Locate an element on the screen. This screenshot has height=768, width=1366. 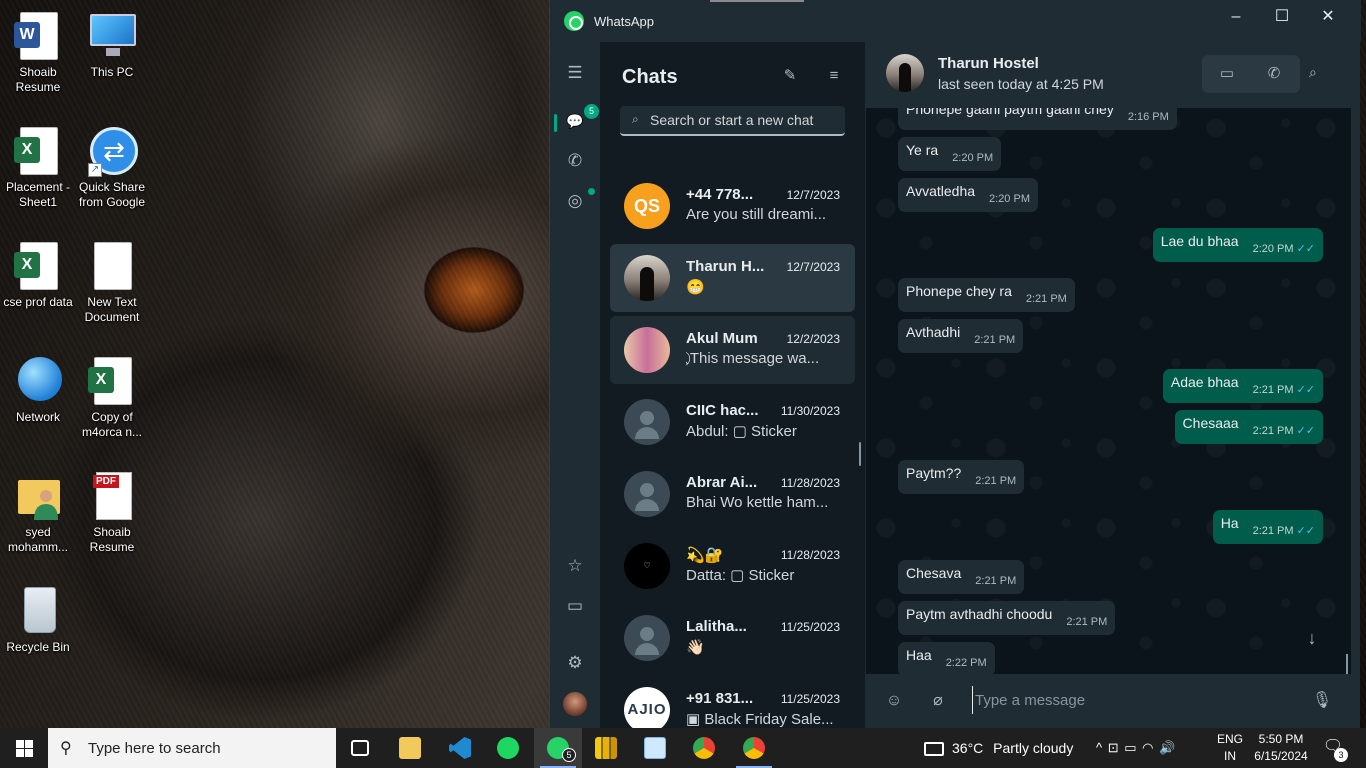
outgoing-message: Chesaaa 2:21 PM ✓✓ is located at coordinates (1248, 427).